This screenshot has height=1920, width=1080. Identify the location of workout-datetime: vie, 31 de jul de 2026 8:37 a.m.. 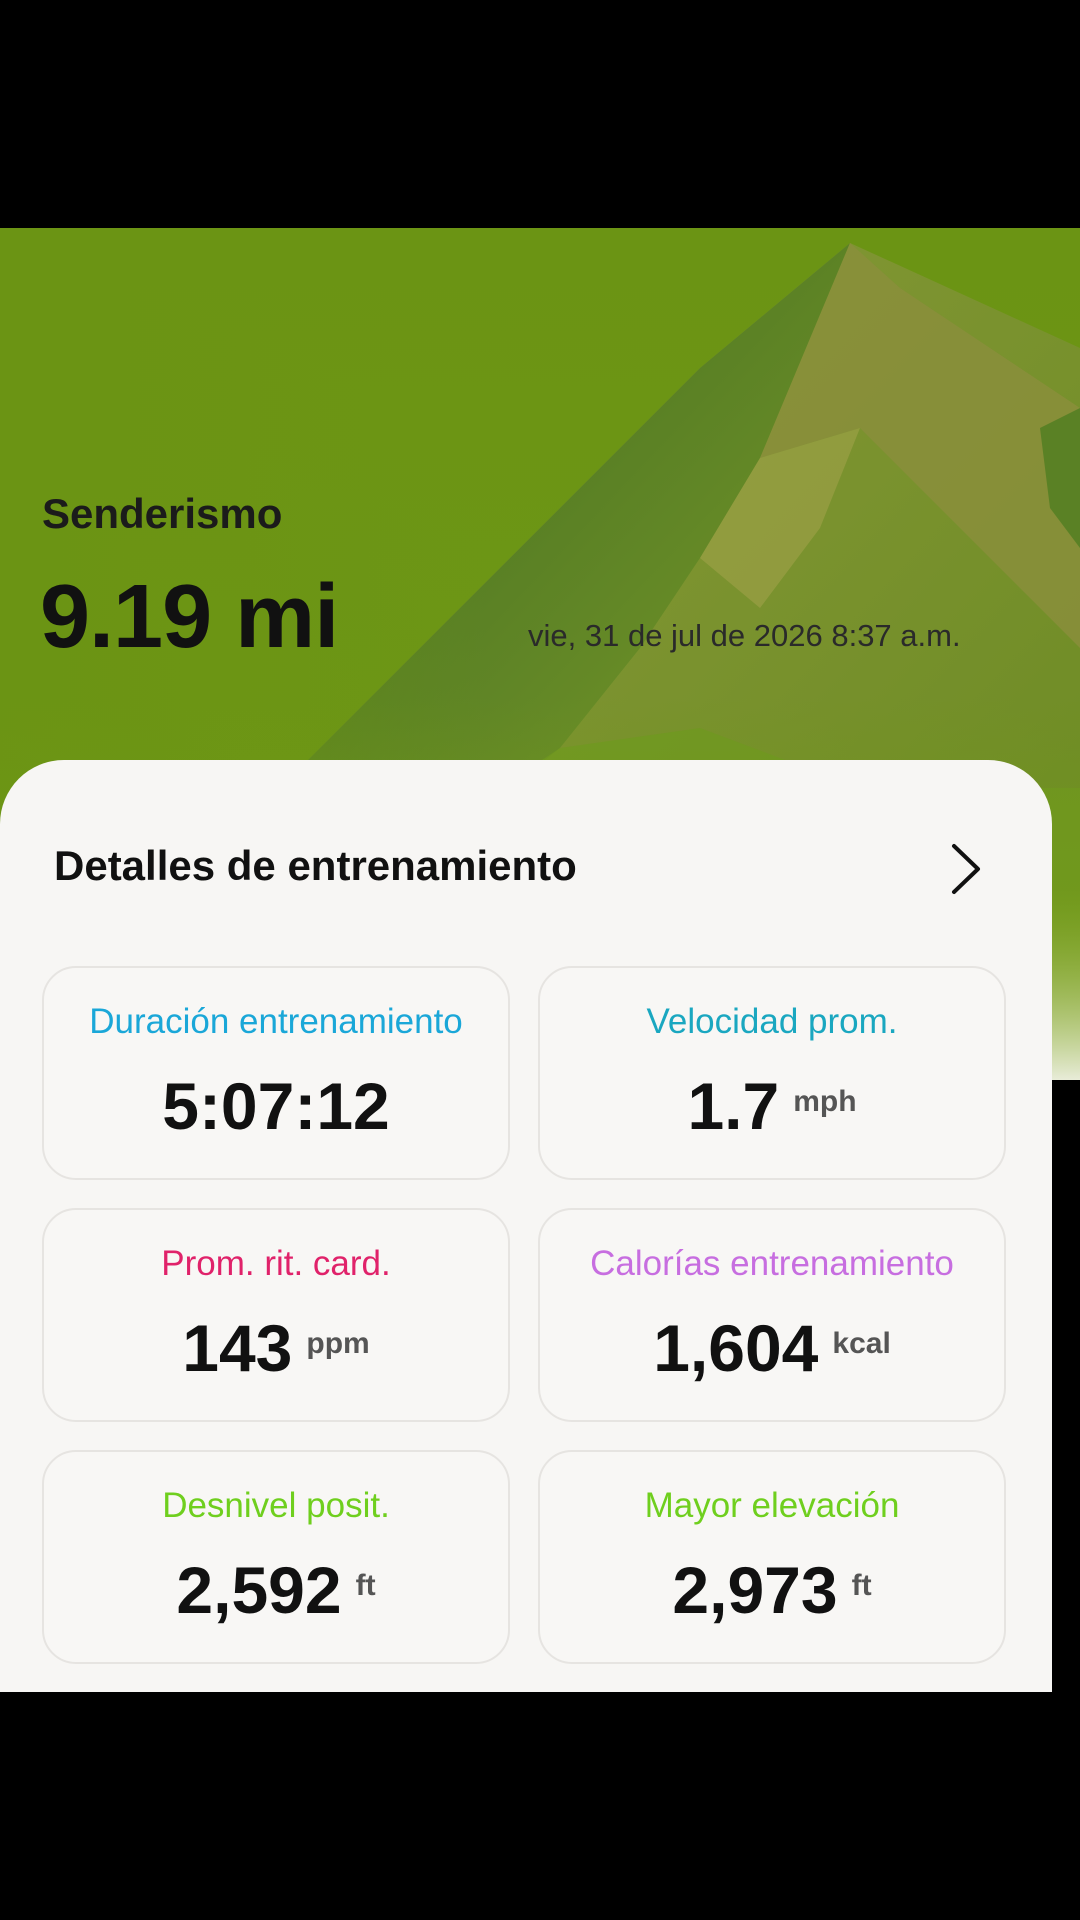
(744, 635).